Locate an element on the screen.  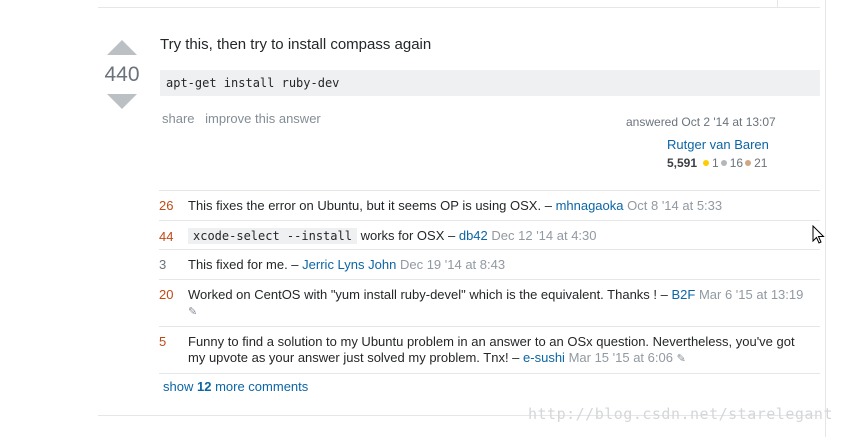
show-more-prefix: show is located at coordinates (178, 386).